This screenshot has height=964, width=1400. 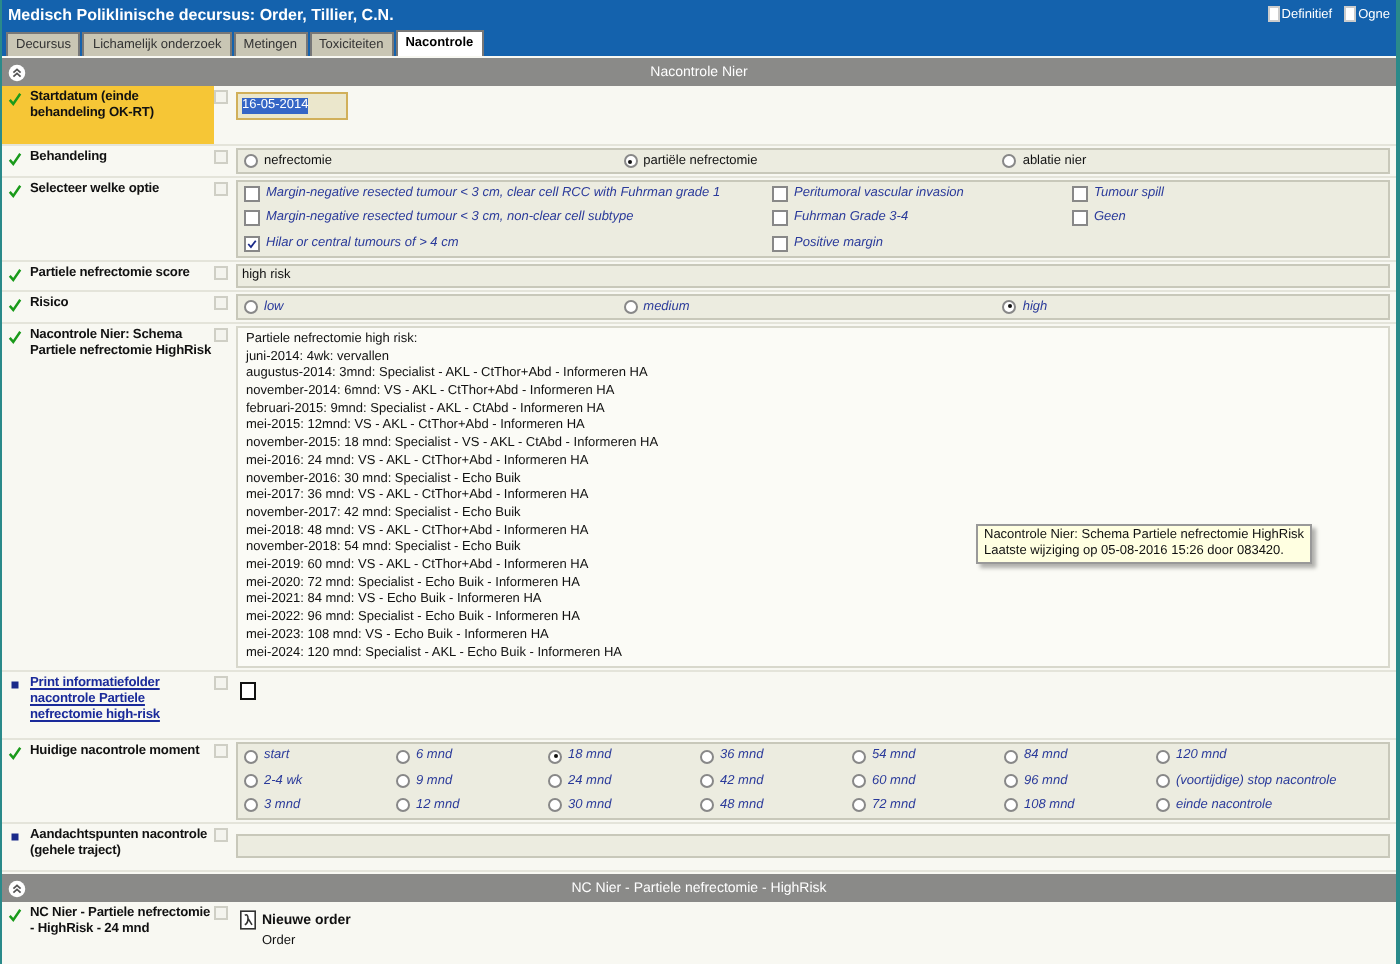 What do you see at coordinates (248, 691) in the screenshot?
I see `print-checkbox` at bounding box center [248, 691].